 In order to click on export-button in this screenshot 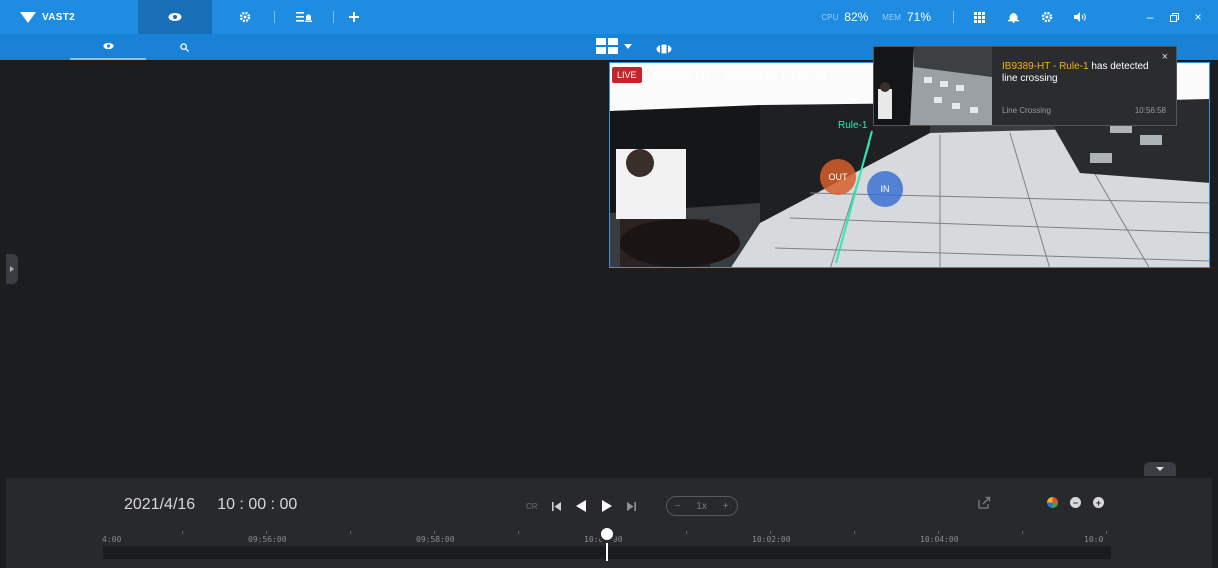, I will do `click(984, 502)`.